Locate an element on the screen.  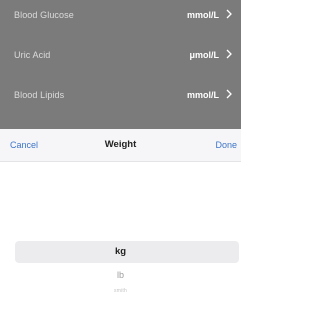
list-row-blood-glucose: Blood Glucose mmol/L is located at coordinates (120, 15).